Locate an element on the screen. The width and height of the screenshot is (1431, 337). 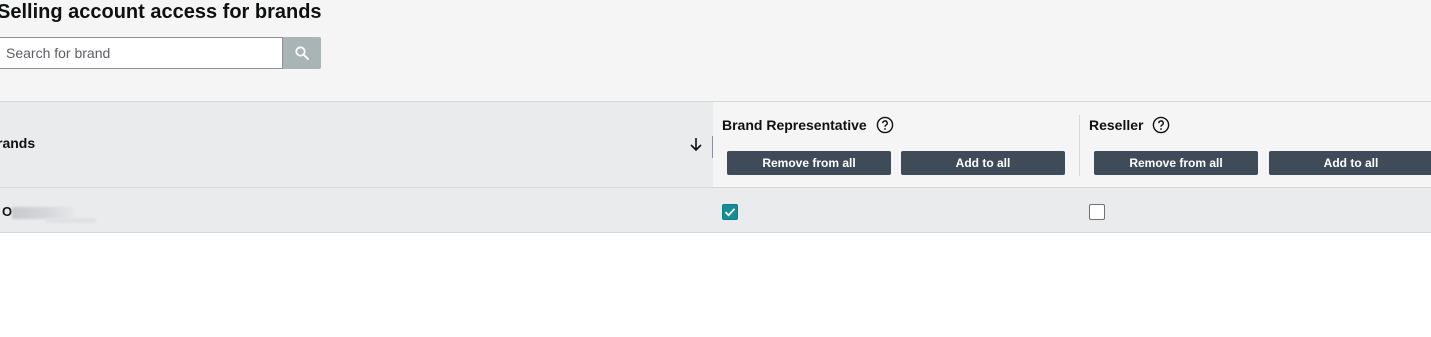
brand-name: O is located at coordinates (7, 211).